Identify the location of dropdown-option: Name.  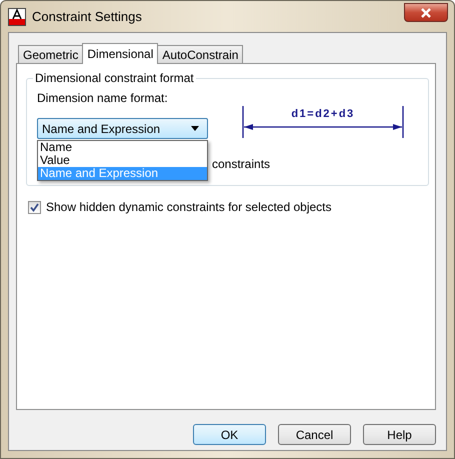
(122, 147).